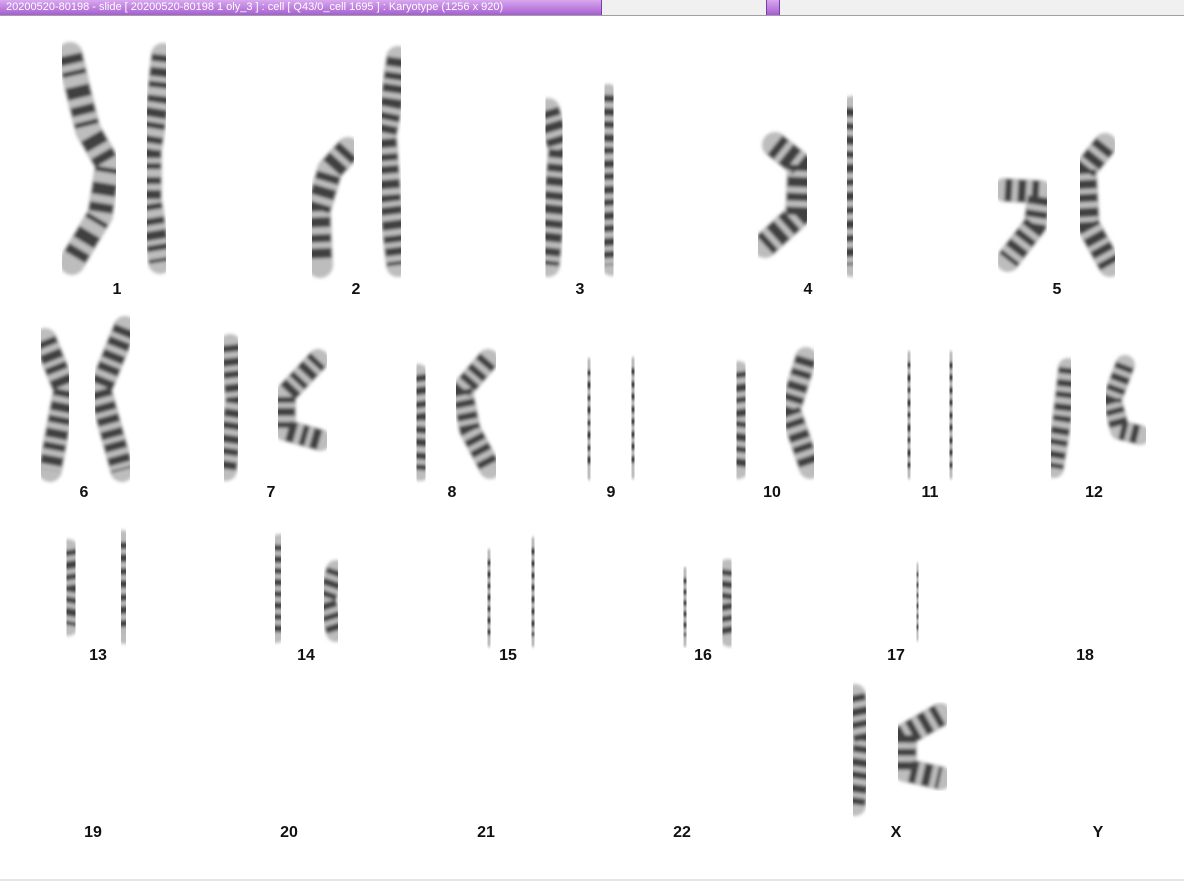 This screenshot has height=881, width=1184. What do you see at coordinates (1023, 225) in the screenshot?
I see `chromosome-5a` at bounding box center [1023, 225].